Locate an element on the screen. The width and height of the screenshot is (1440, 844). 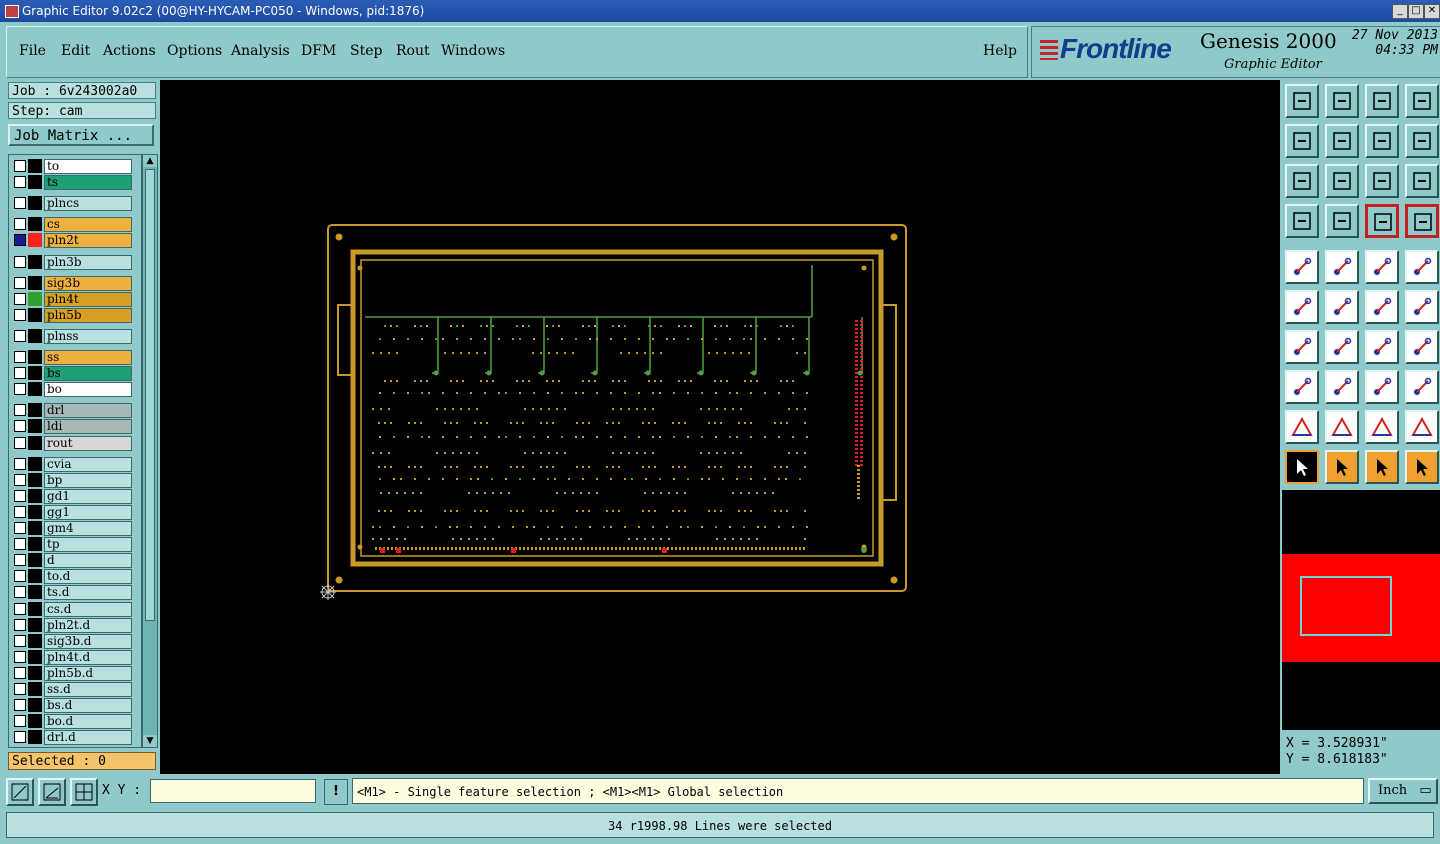
close-button: ✕ is located at coordinates (1432, 11).